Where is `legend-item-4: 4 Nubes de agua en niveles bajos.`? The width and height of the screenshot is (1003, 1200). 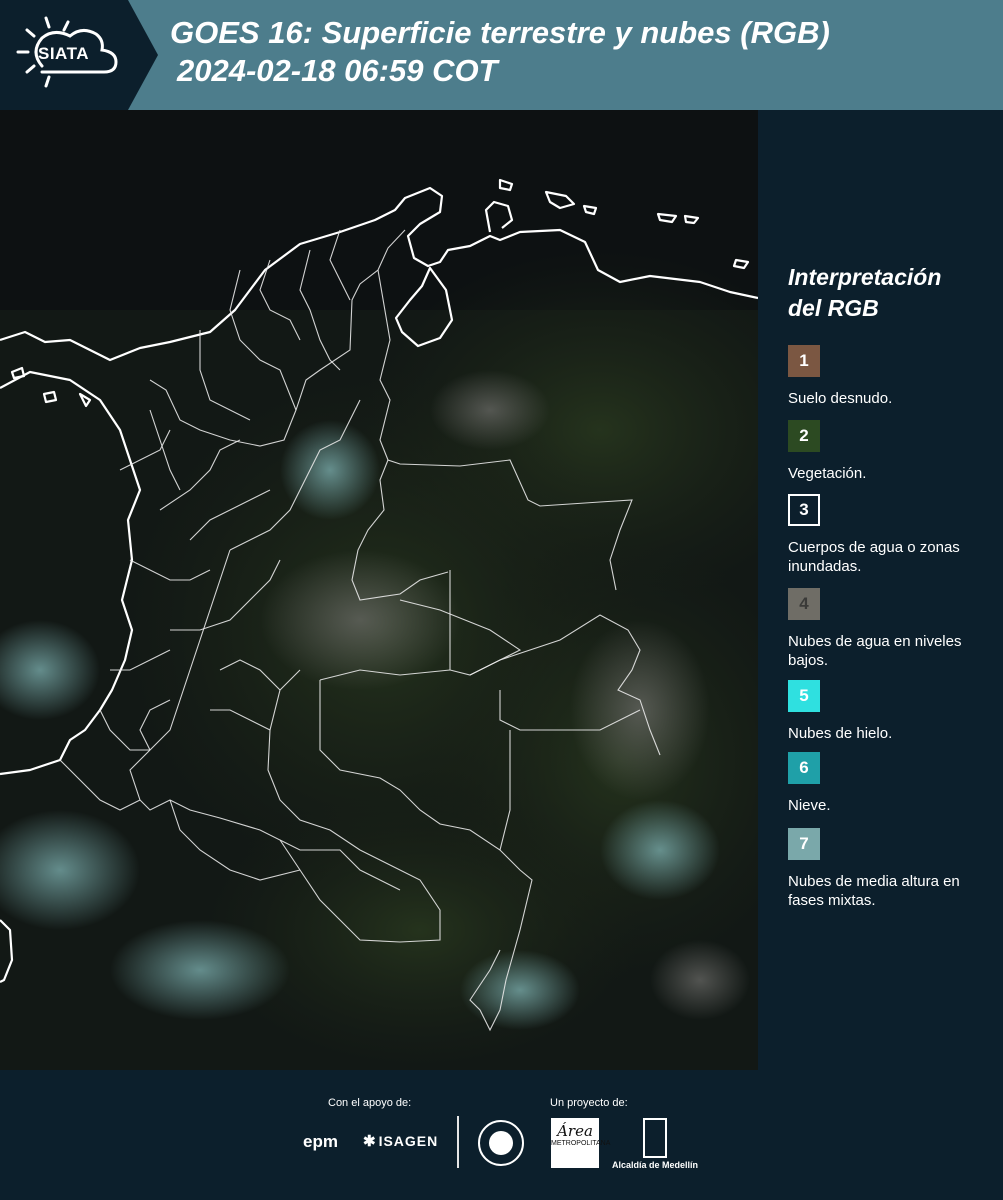 legend-item-4: 4 Nubes de agua en niveles bajos. is located at coordinates (888, 629).